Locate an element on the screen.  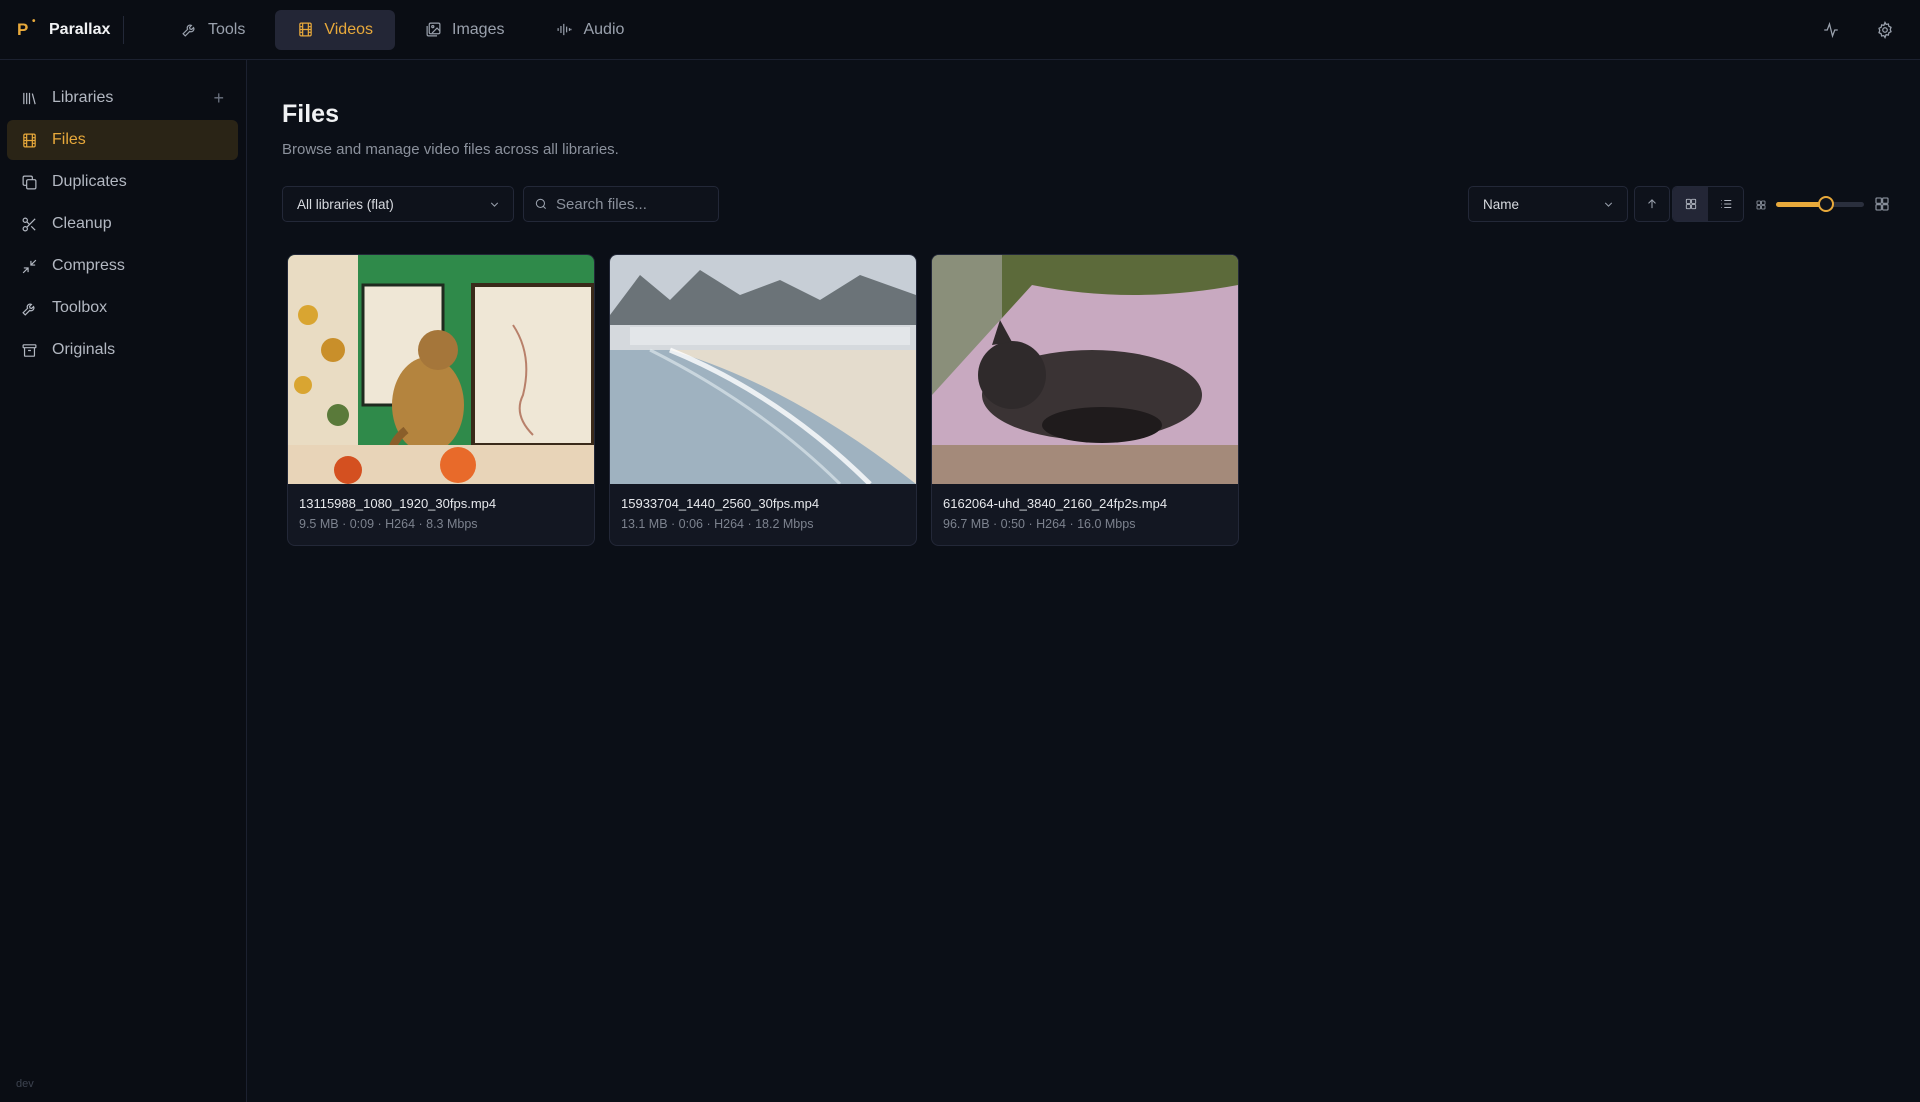
sidebar-item-toolbox: Toolbox is located at coordinates (122, 308).